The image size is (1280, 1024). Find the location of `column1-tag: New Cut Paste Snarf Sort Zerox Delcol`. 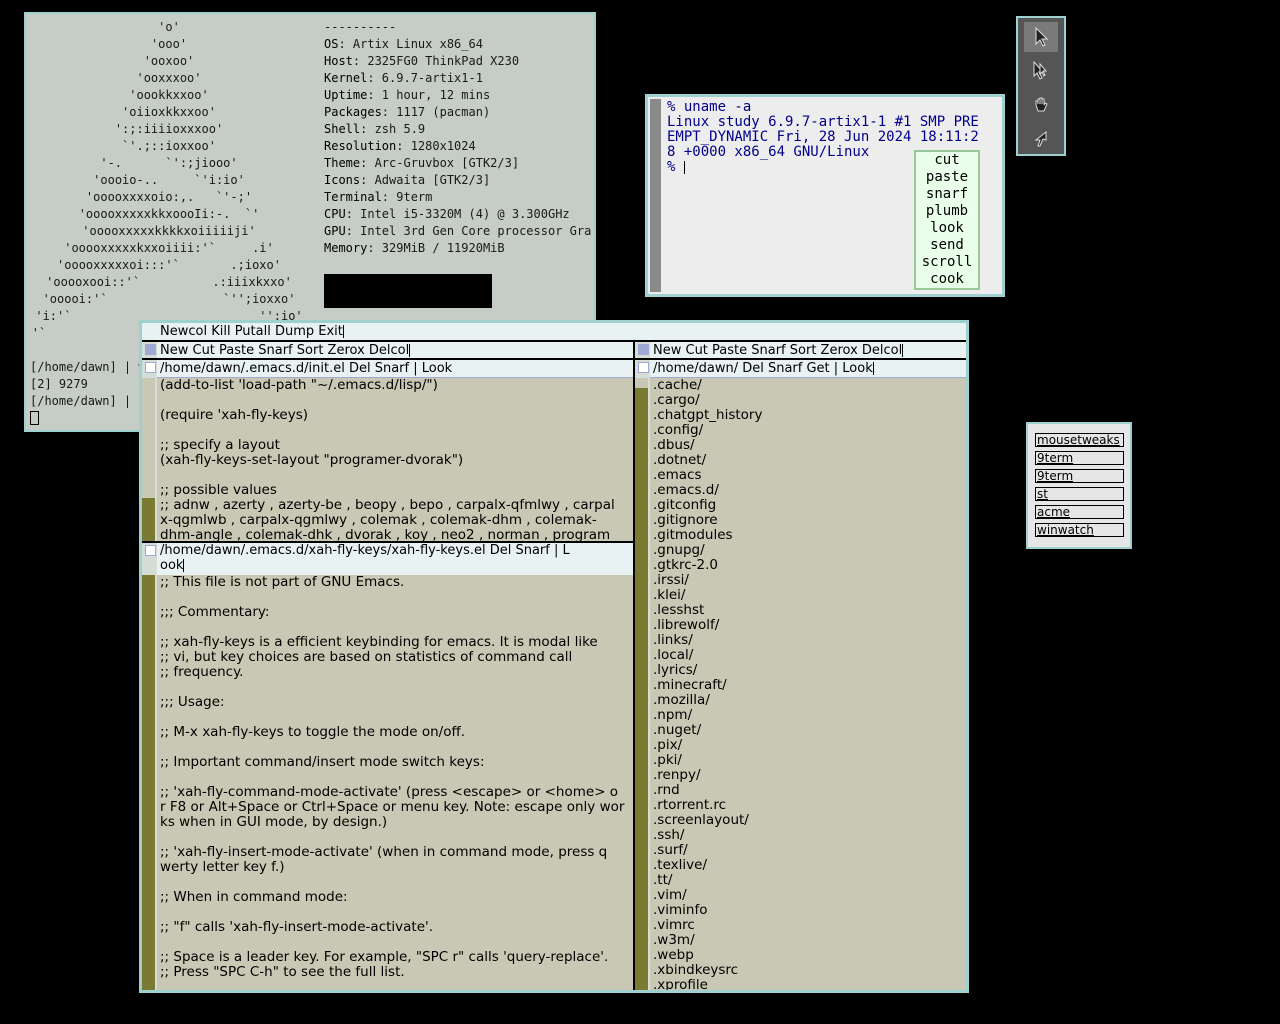

column1-tag: New Cut Paste Snarf Sort Zerox Delcol is located at coordinates (395, 350).